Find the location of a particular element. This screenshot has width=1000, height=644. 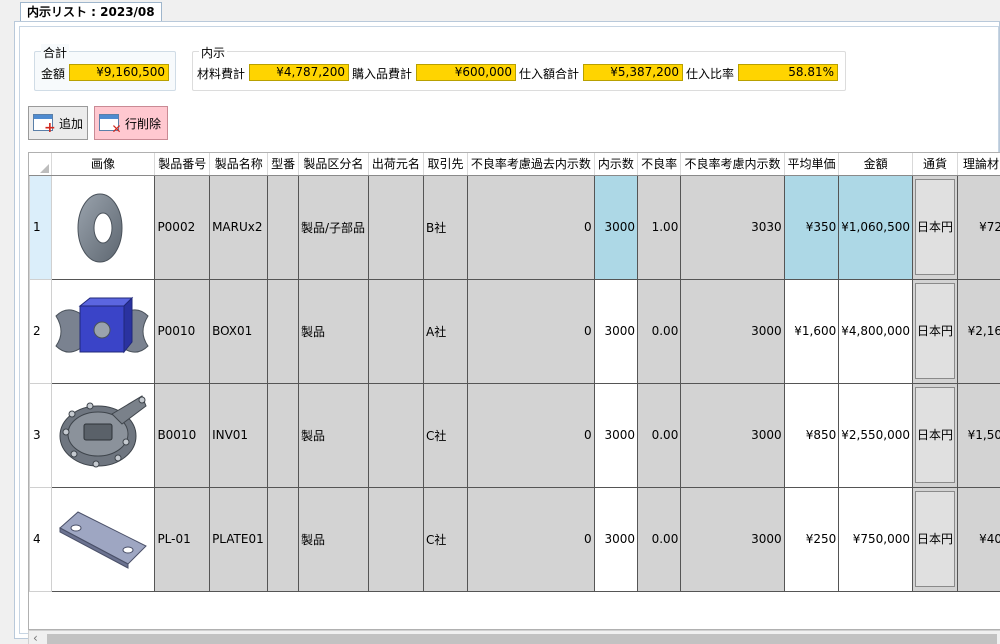

purchase-cost-label: 購入品費計 is located at coordinates (382, 74).